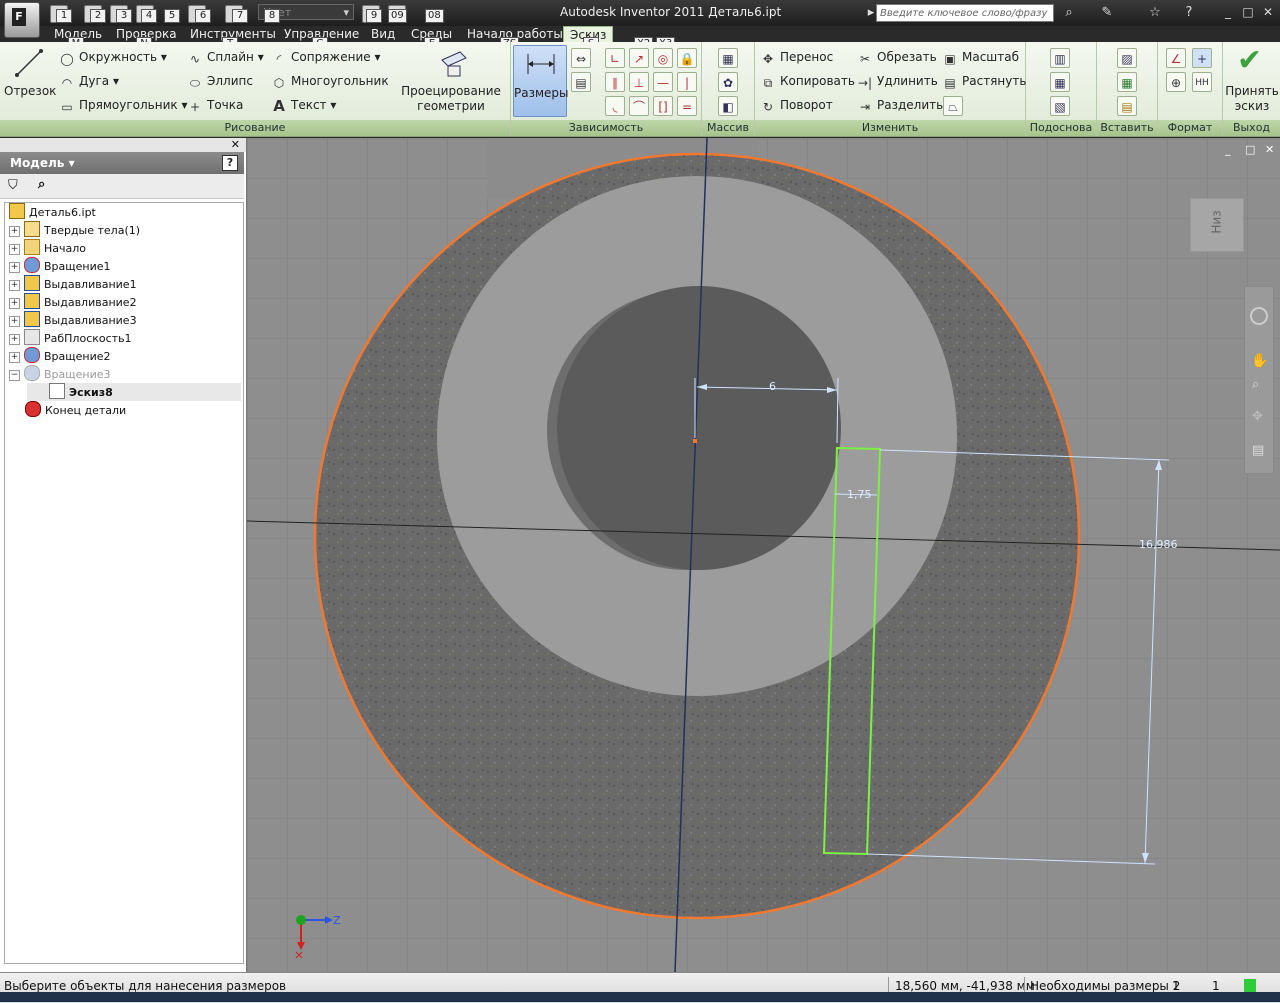 The height and width of the screenshot is (1003, 1280). Describe the element at coordinates (1061, 128) in the screenshot. I see `panel-layout-title: Подоснова` at that location.